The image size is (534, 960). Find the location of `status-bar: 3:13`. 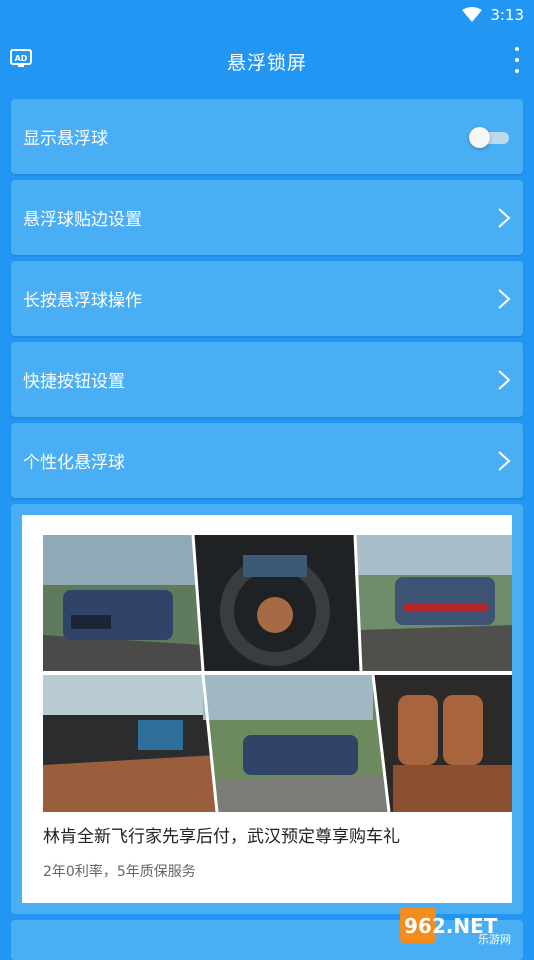

status-bar: 3:13 is located at coordinates (267, 15).